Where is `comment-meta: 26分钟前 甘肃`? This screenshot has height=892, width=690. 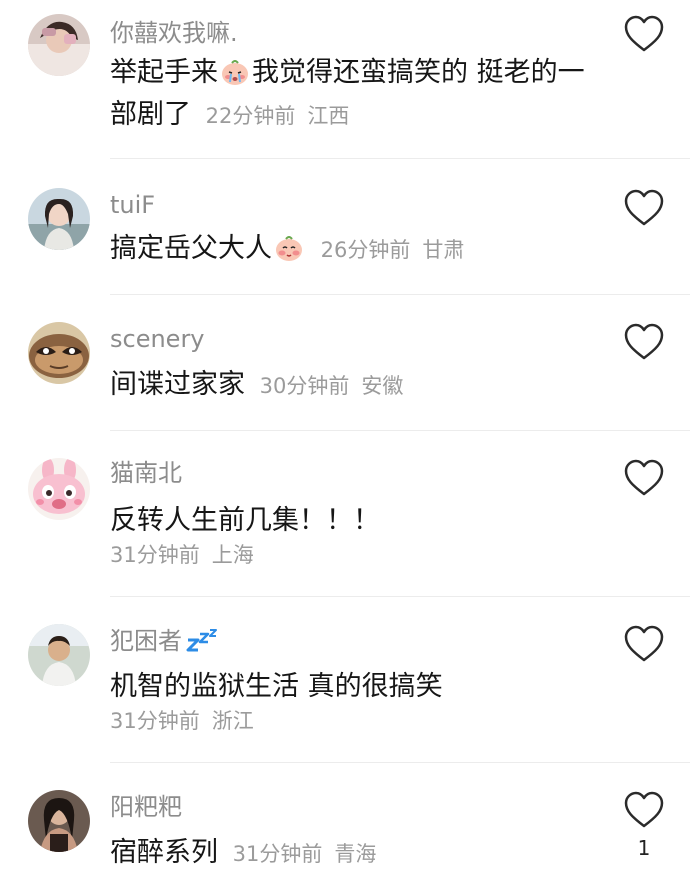
comment-meta: 26分钟前 甘肃 is located at coordinates (390, 250).